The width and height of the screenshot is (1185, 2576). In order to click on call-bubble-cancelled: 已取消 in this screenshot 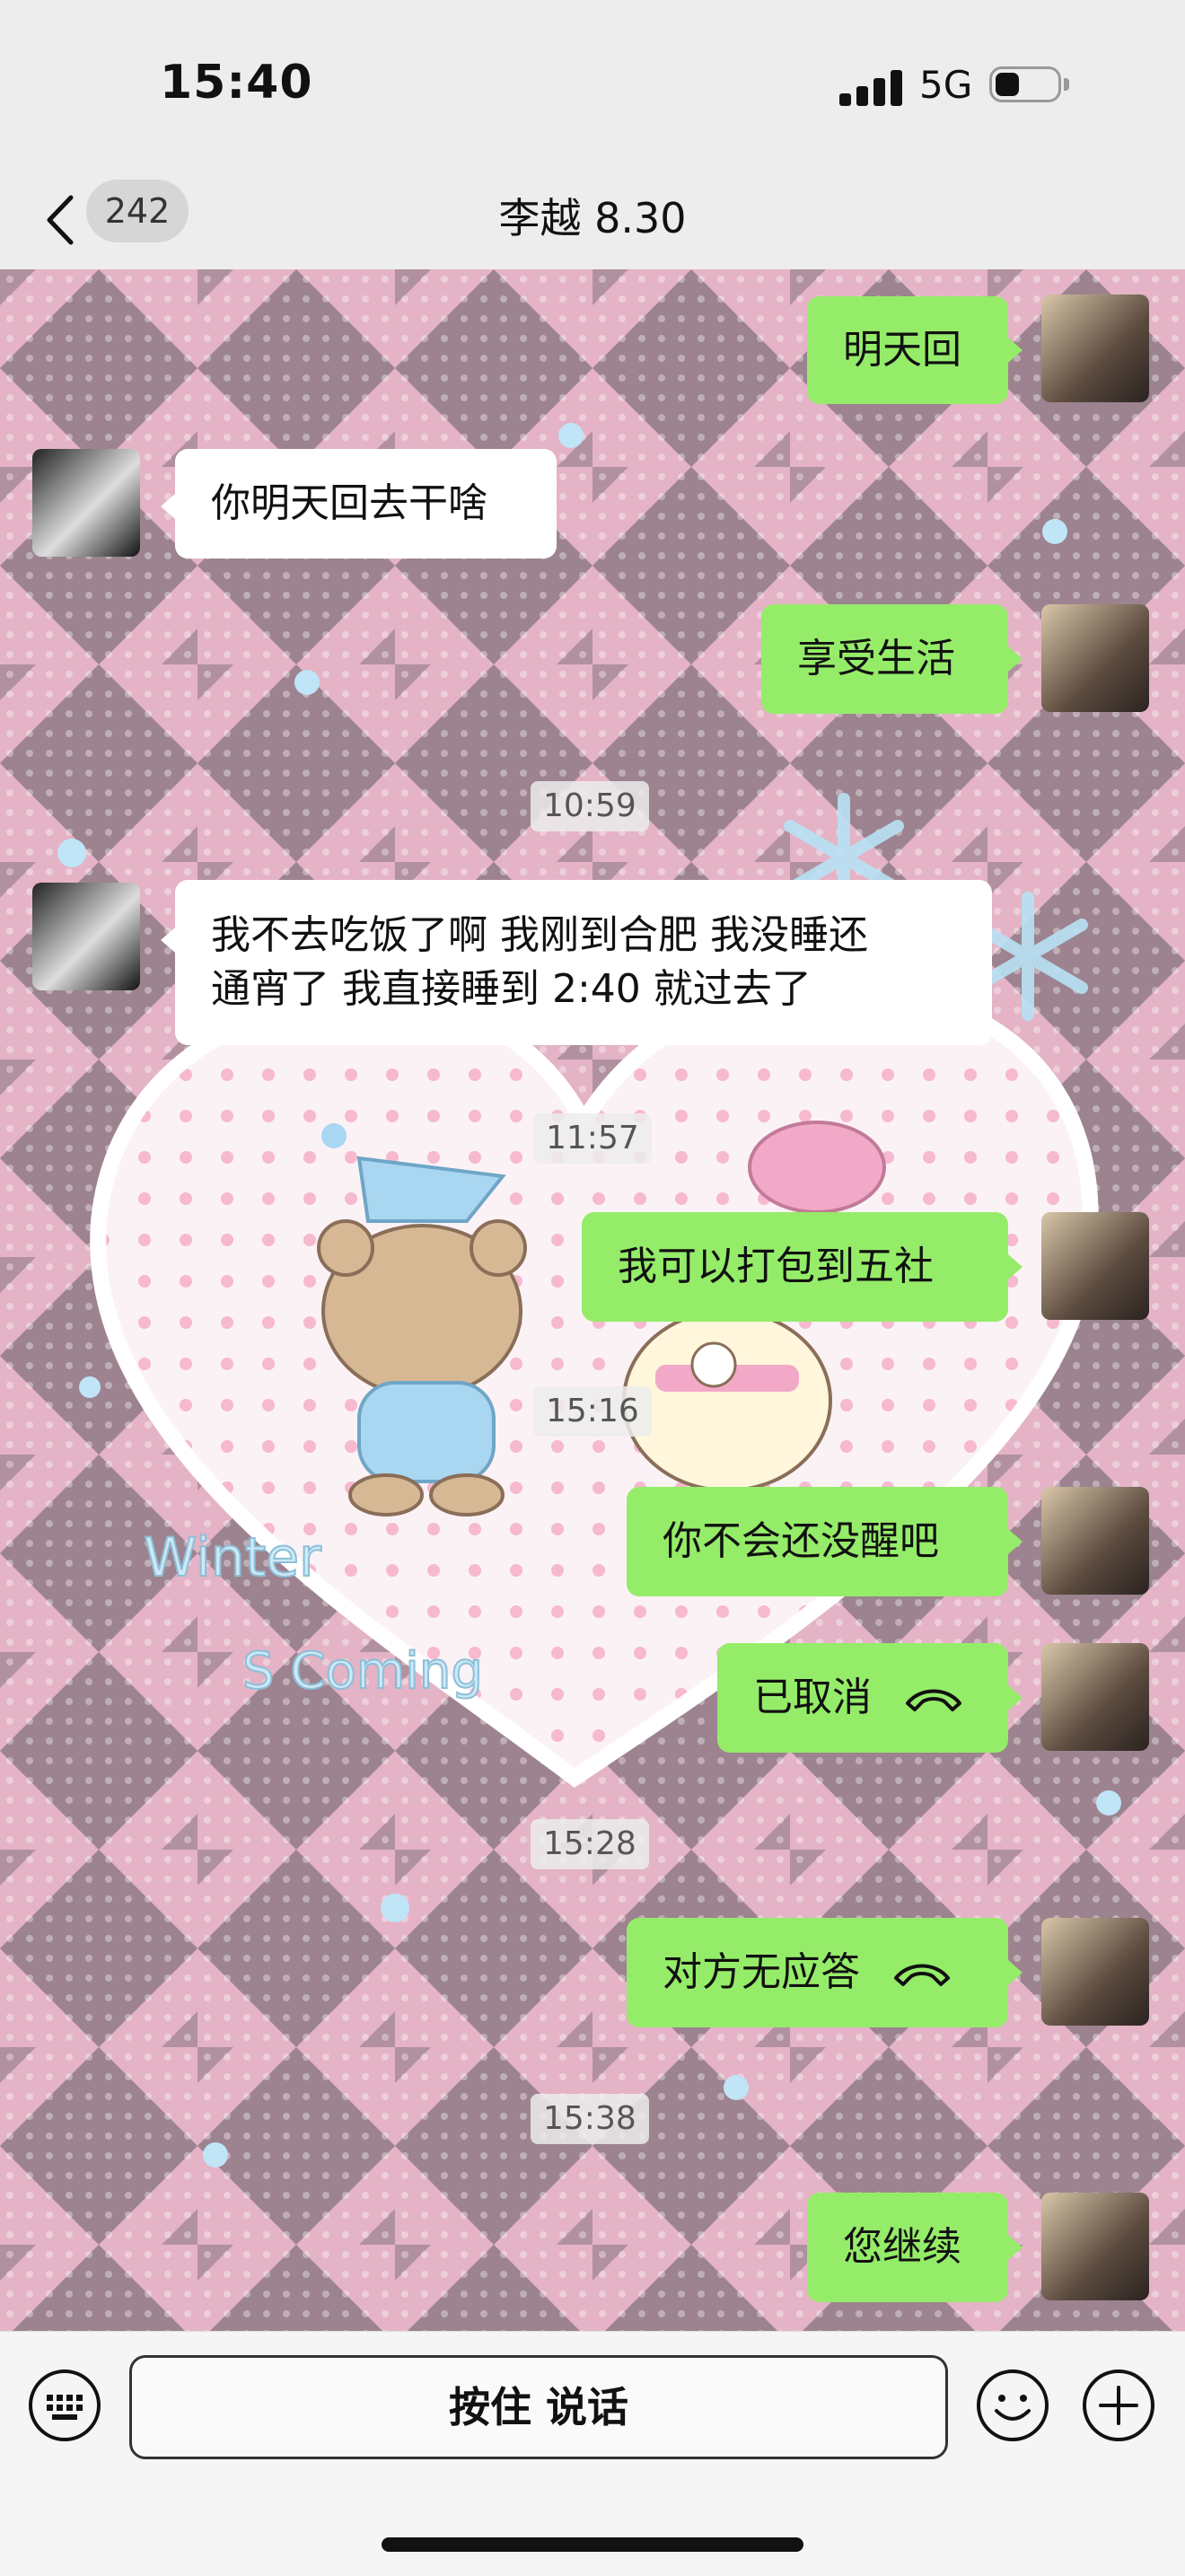, I will do `click(862, 1698)`.